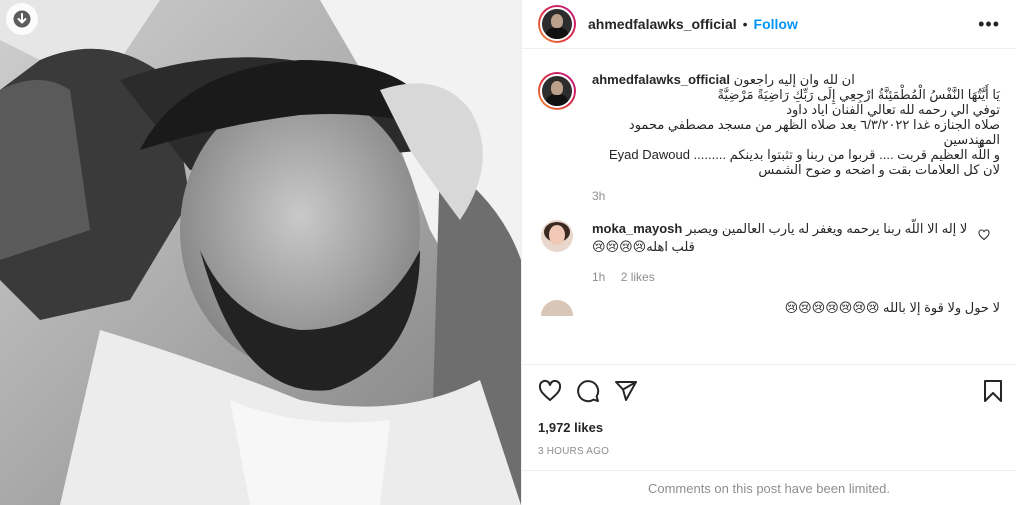 Image resolution: width=1016 pixels, height=505 pixels. I want to click on caption-author-avatar, so click(557, 91).